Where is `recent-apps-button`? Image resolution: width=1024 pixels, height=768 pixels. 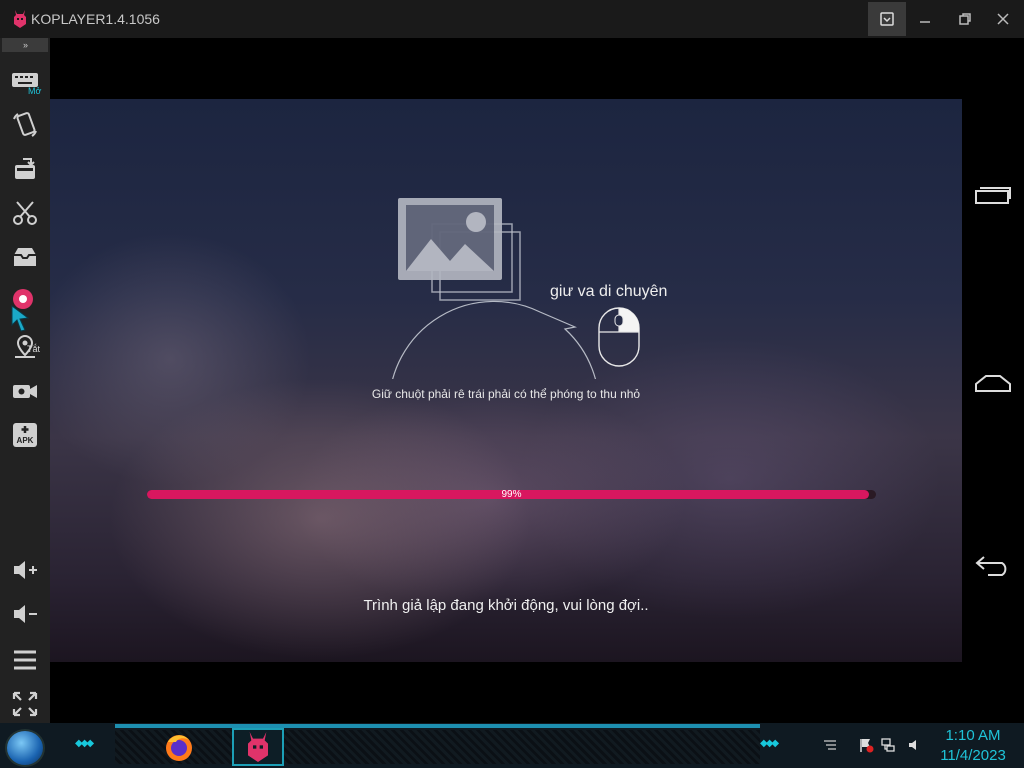 recent-apps-button is located at coordinates (993, 195).